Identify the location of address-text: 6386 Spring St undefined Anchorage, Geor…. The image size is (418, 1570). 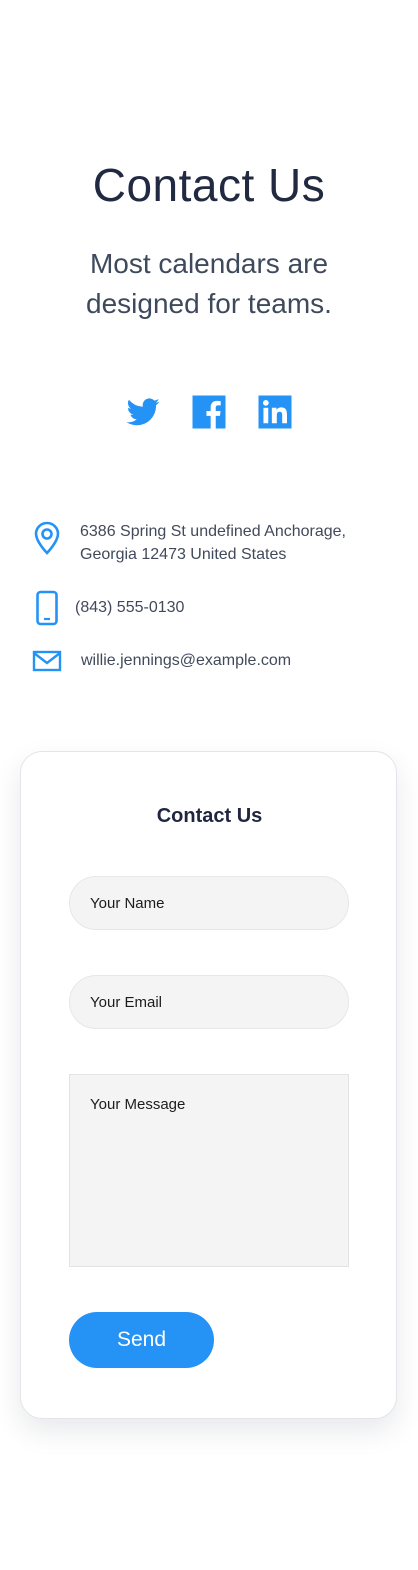
(213, 543).